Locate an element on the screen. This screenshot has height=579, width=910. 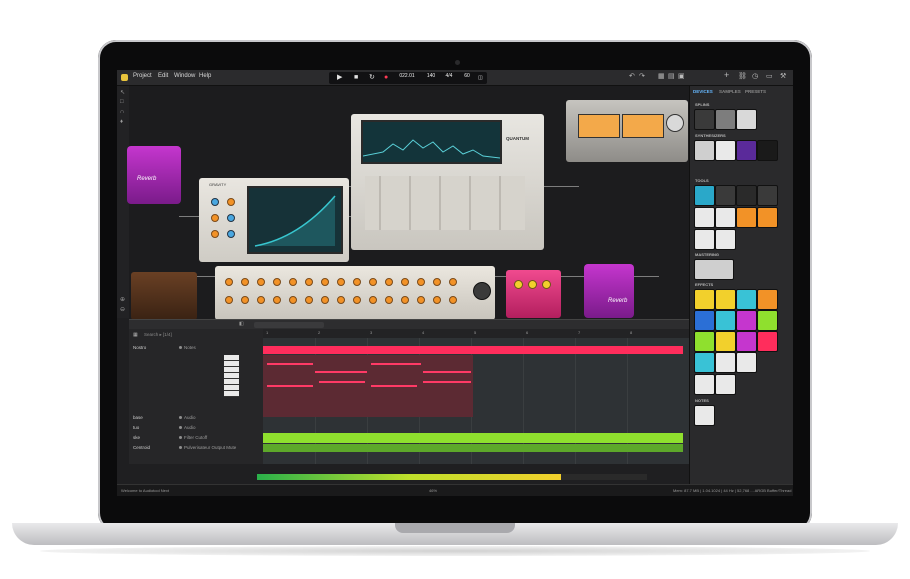
pointer-icon: ↖ is located at coordinates (122, 92).